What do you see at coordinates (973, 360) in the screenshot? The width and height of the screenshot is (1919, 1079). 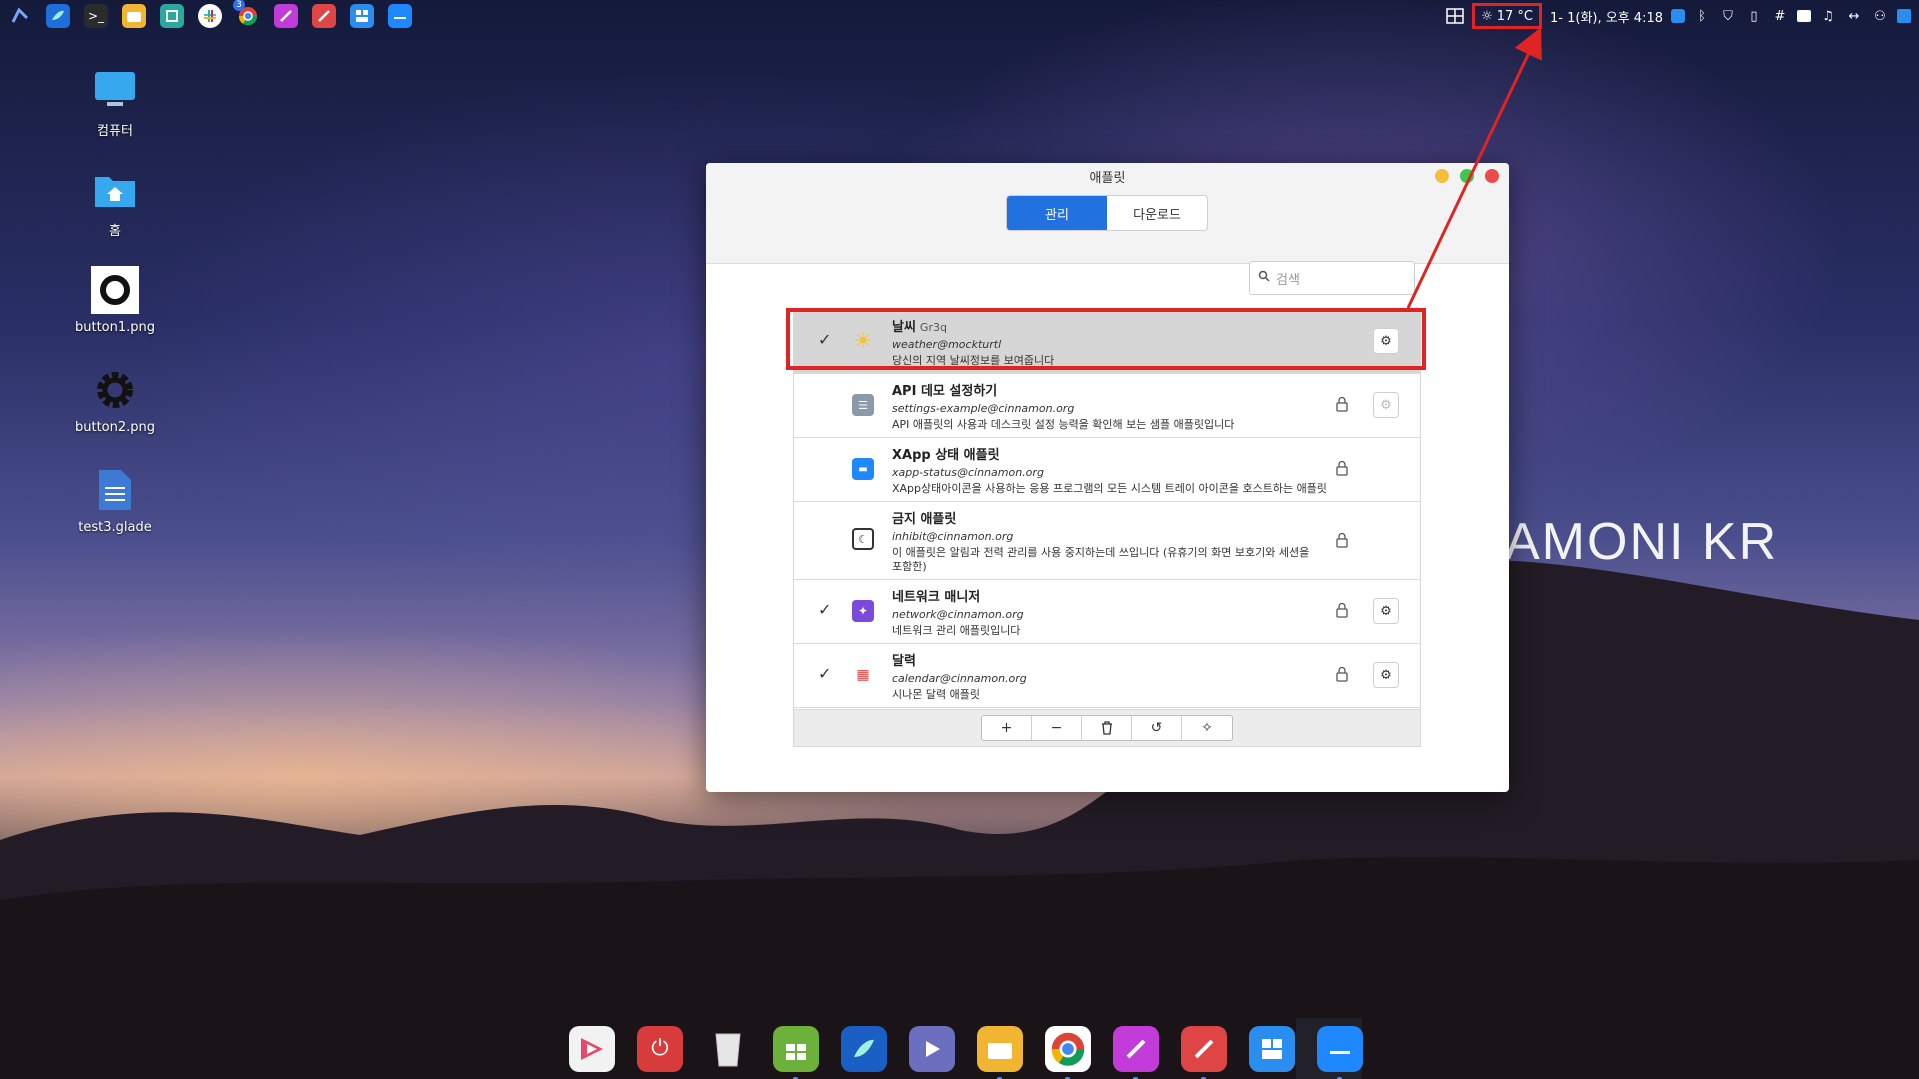 I see `applet-description: 당신의 지역 날씨정보를 보여줍니다` at bounding box center [973, 360].